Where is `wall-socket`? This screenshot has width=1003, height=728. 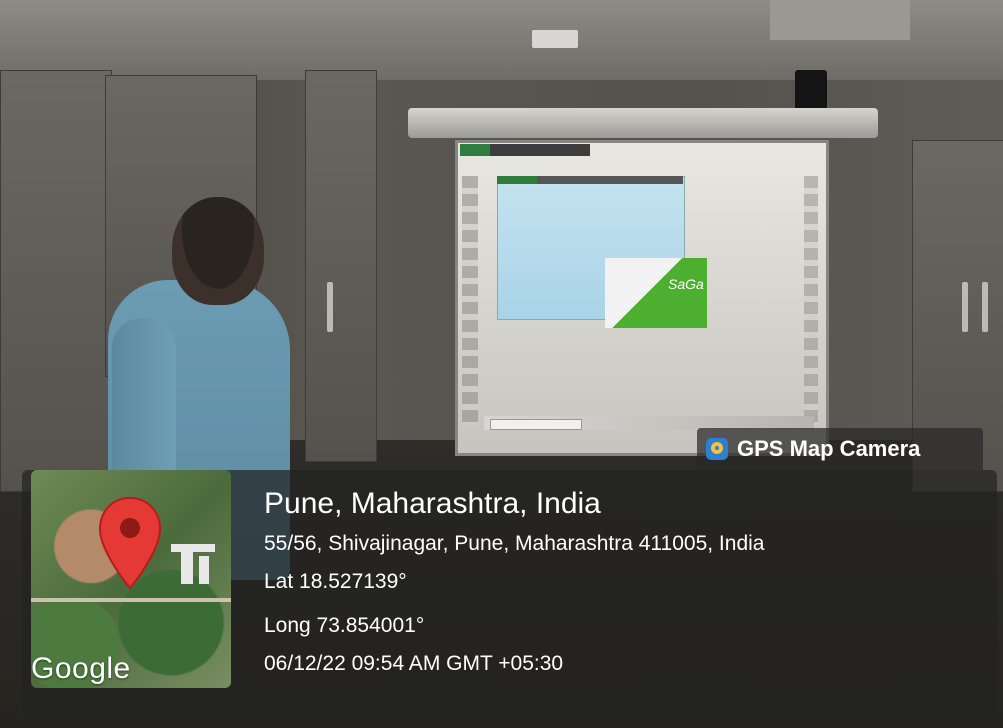
wall-socket is located at coordinates (555, 39).